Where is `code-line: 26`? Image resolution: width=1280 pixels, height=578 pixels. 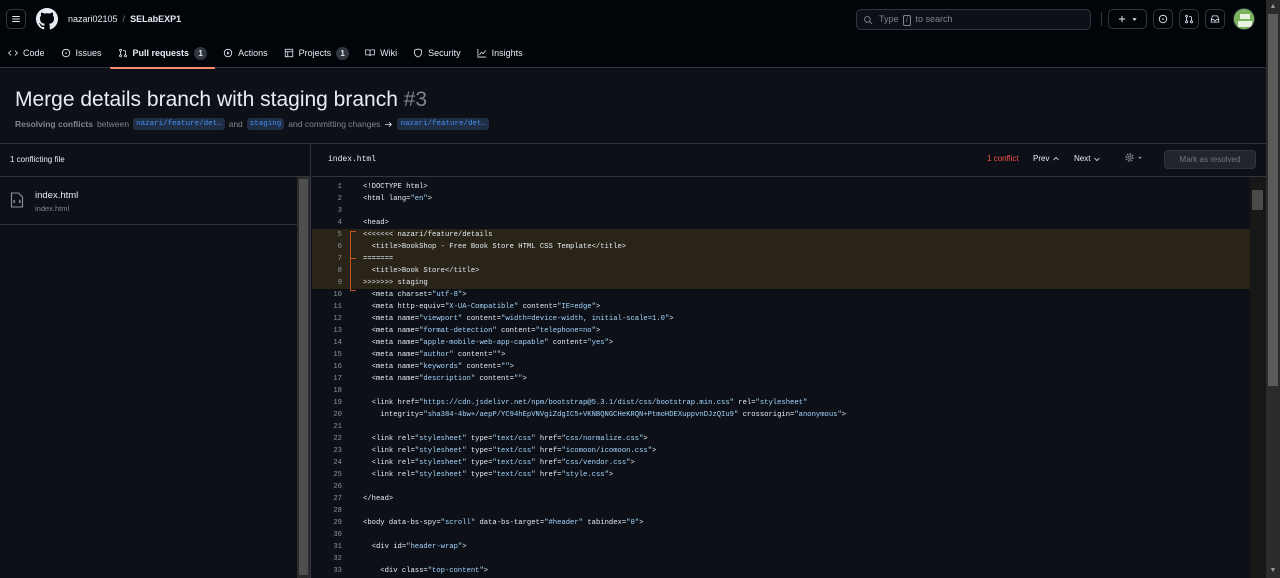
code-line: 26 is located at coordinates (781, 487).